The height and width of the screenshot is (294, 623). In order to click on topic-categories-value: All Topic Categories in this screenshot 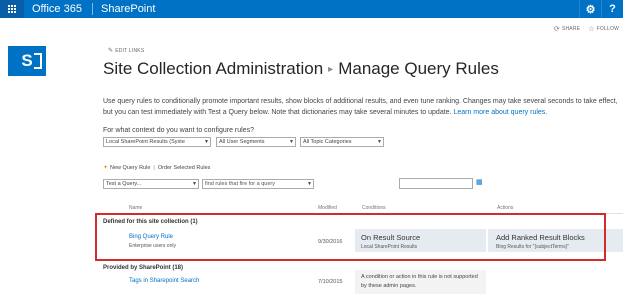, I will do `click(327, 142)`.